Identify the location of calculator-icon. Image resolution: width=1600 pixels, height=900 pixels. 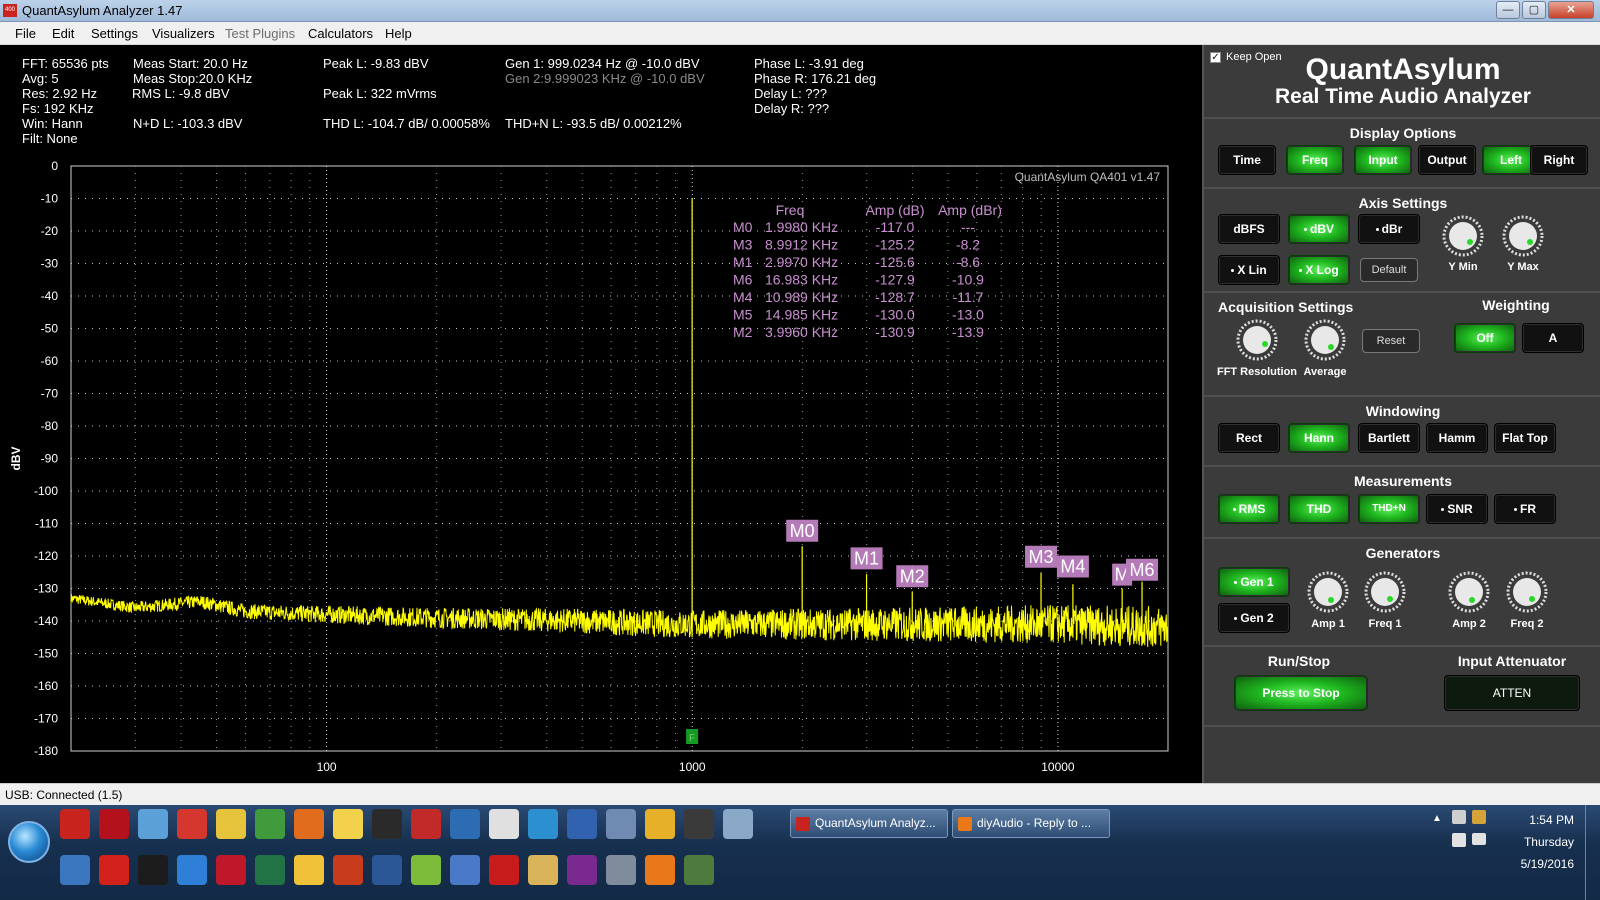
(738, 824).